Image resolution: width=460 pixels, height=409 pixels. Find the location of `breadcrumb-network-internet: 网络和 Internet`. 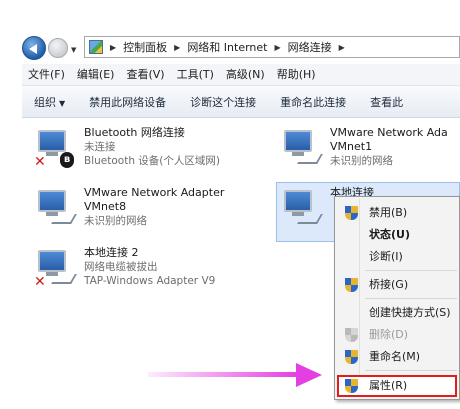

breadcrumb-network-internet: 网络和 Internet is located at coordinates (227, 47).